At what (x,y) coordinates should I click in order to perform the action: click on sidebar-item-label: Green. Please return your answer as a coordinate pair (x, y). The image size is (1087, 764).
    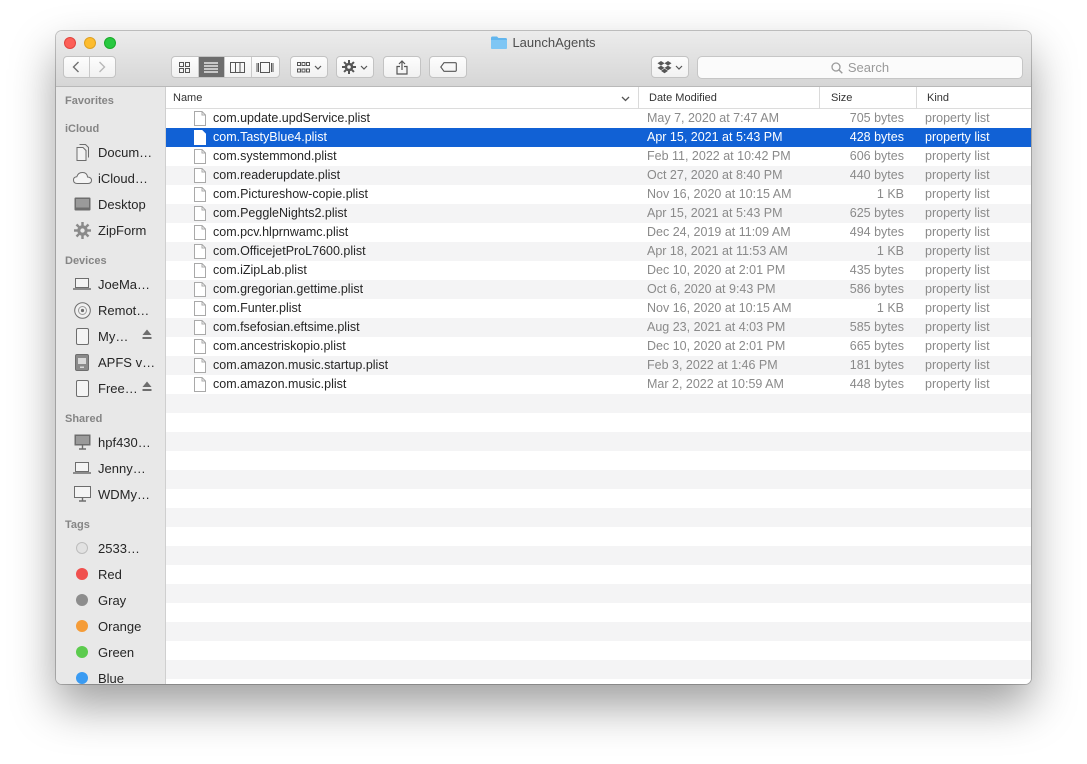
    Looking at the image, I should click on (116, 652).